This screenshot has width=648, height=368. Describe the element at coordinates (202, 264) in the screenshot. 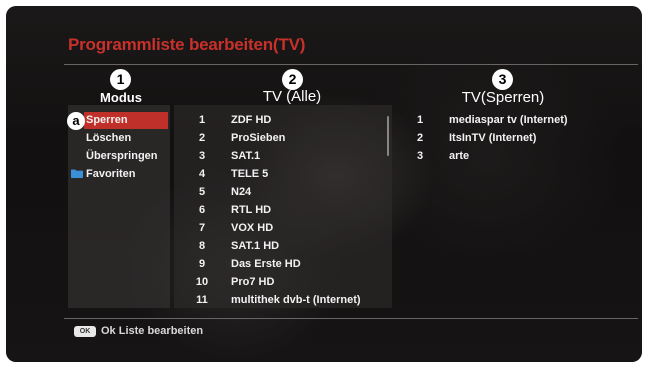

I see `channel-number: 9` at that location.